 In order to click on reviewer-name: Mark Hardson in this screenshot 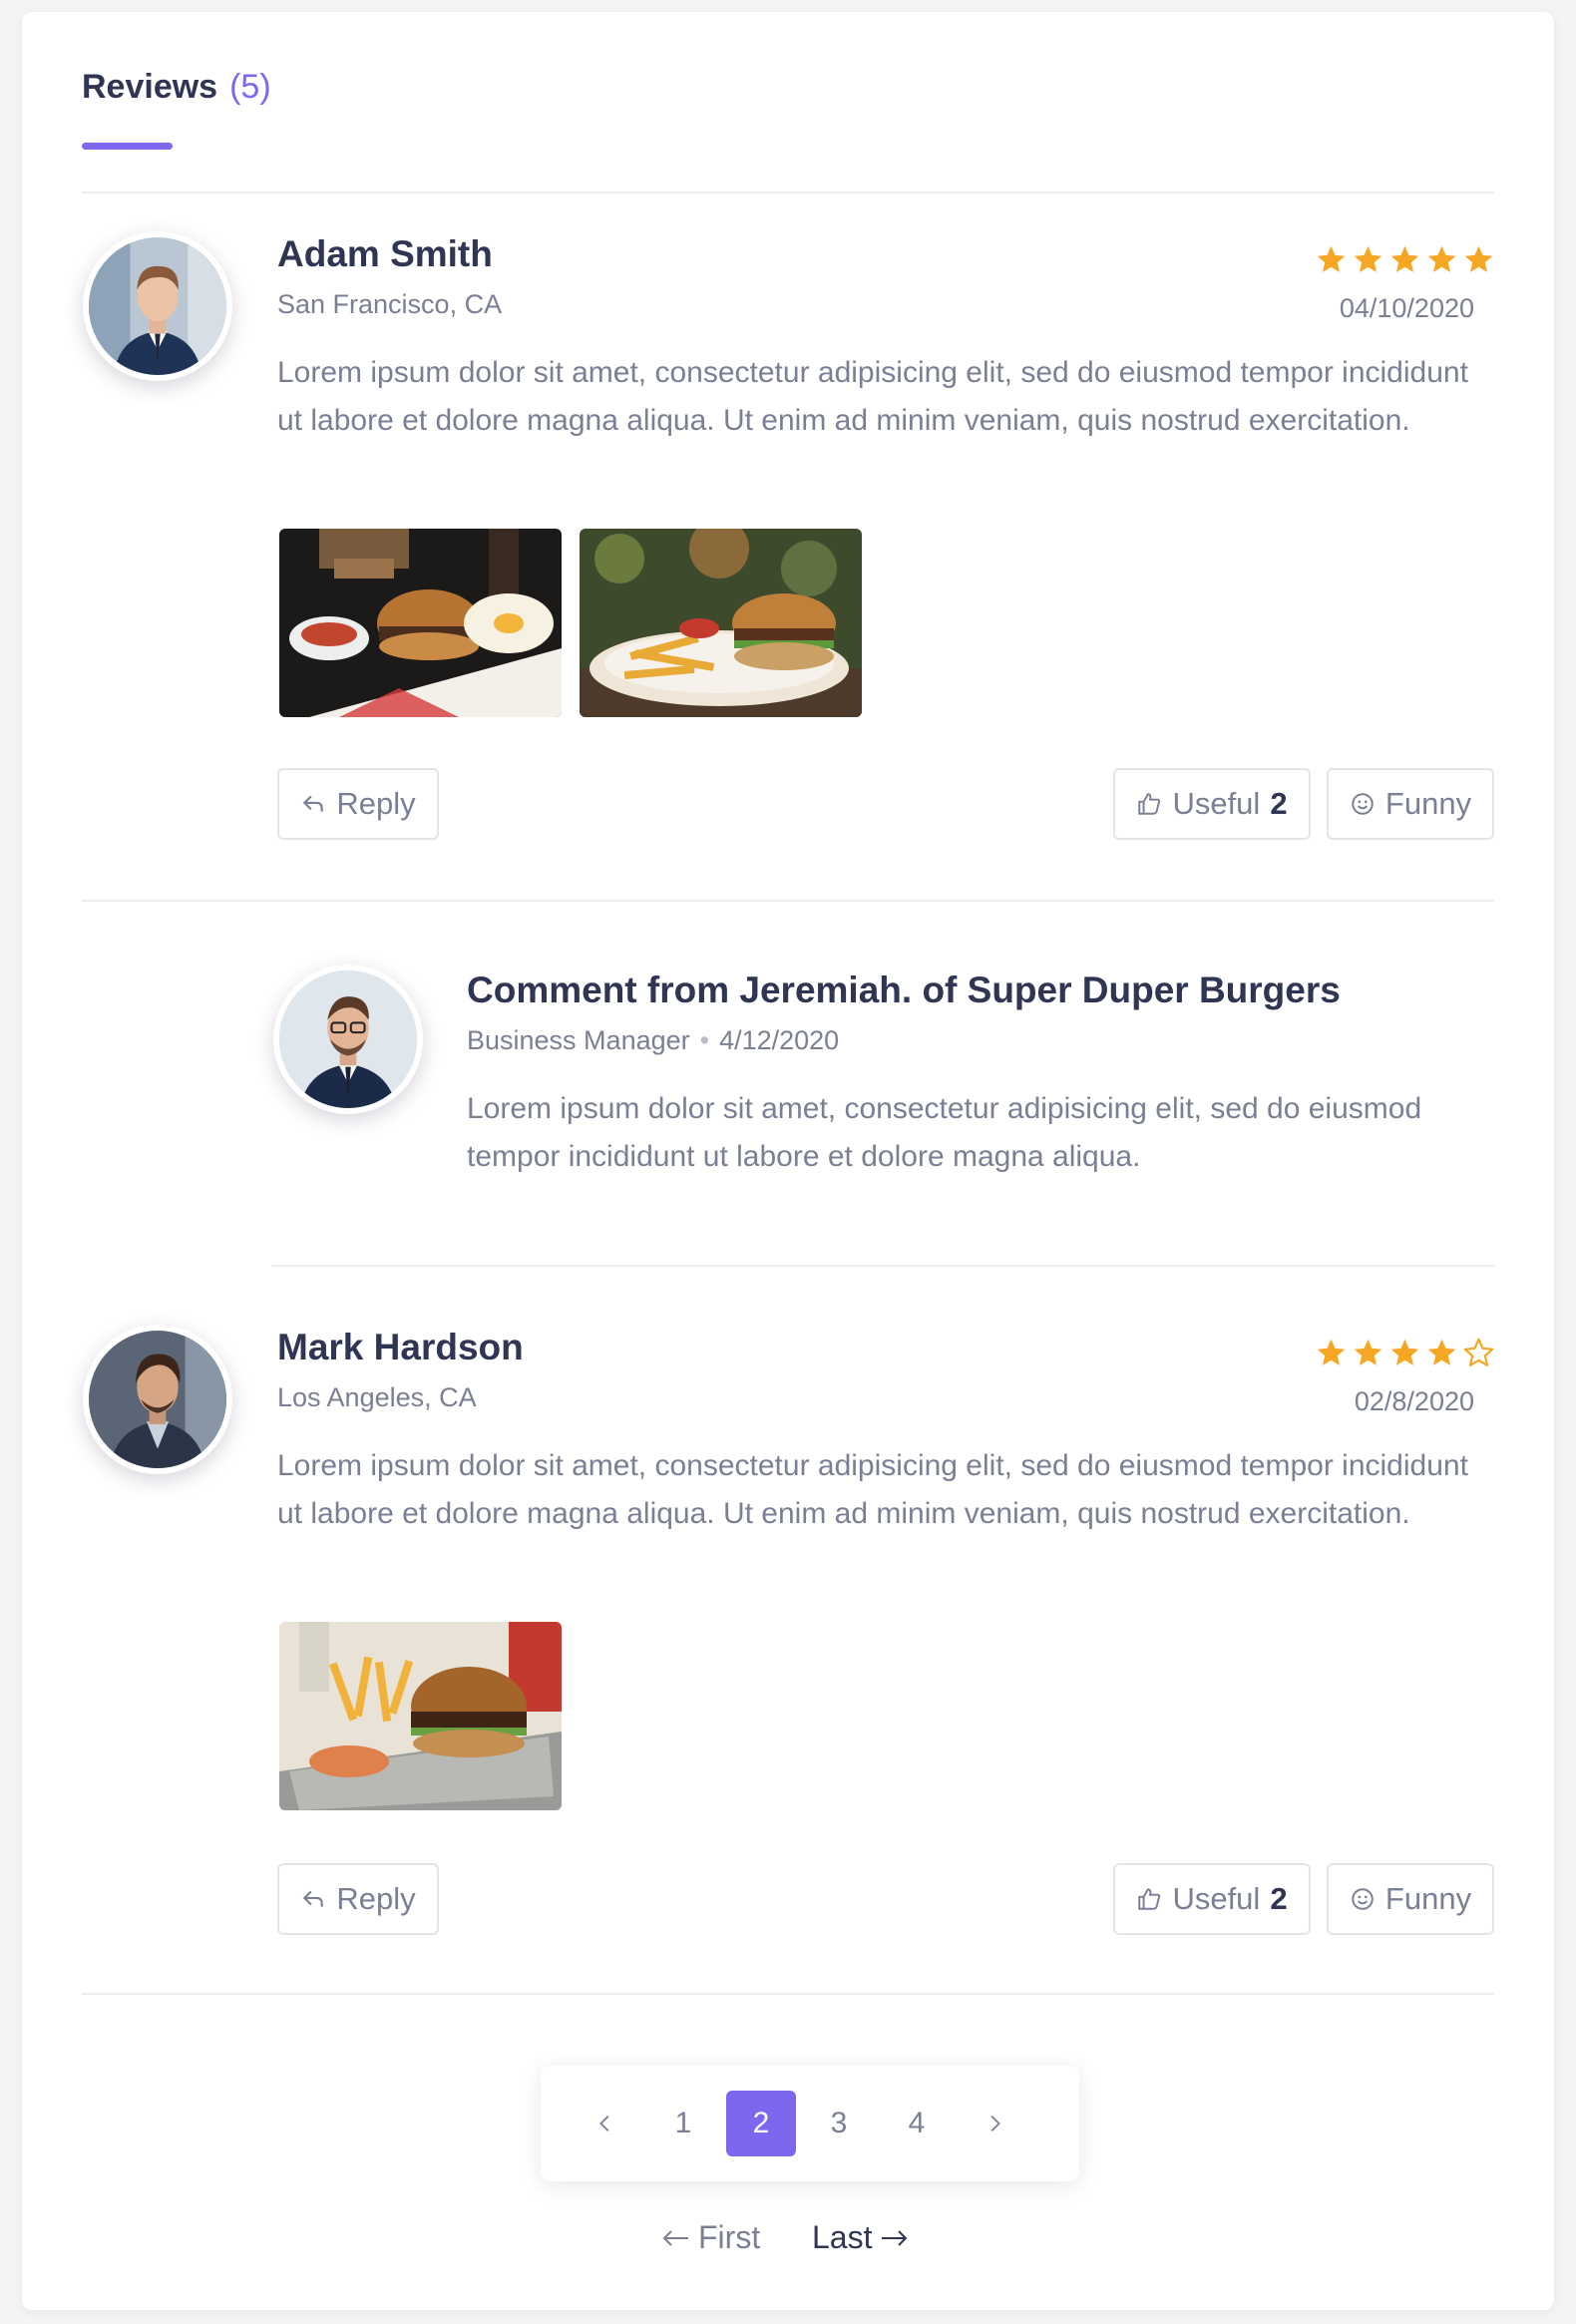, I will do `click(400, 1347)`.